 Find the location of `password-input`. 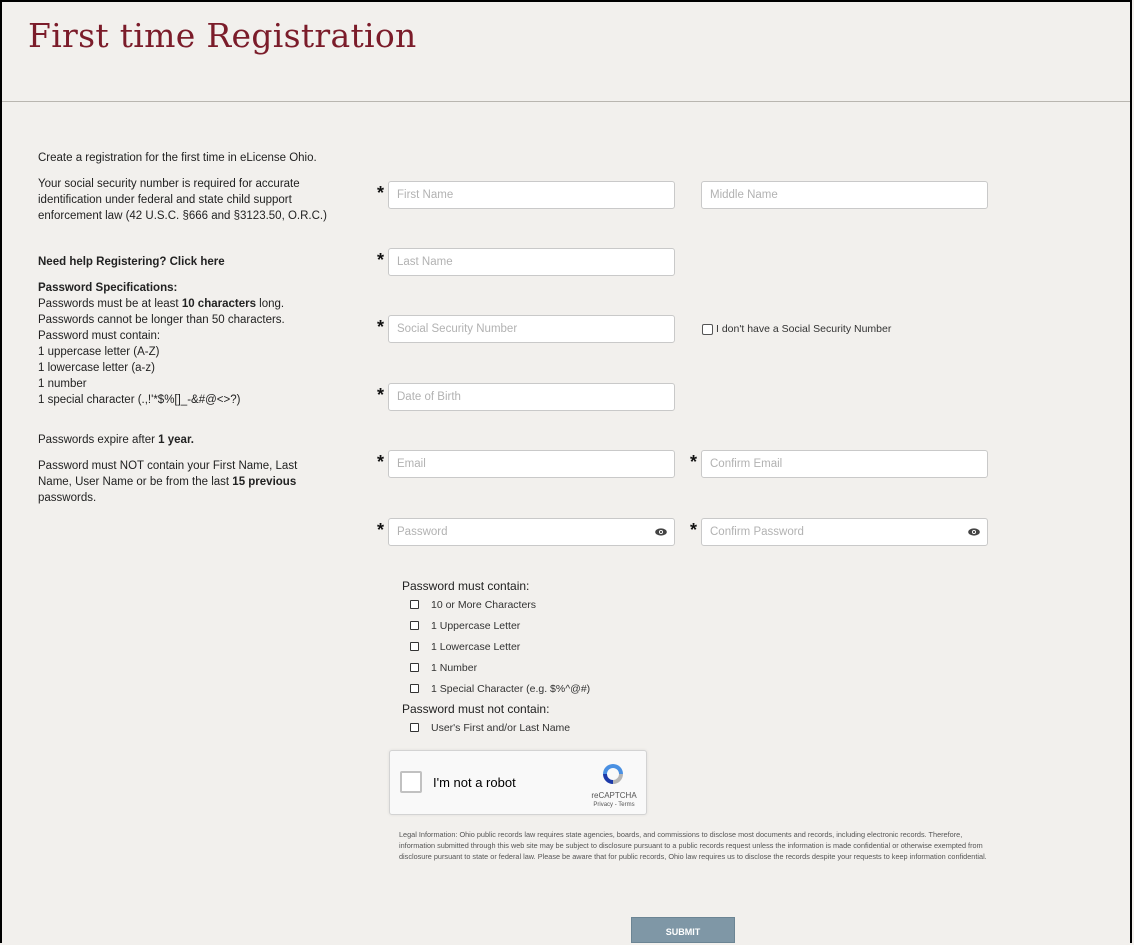

password-input is located at coordinates (531, 532).